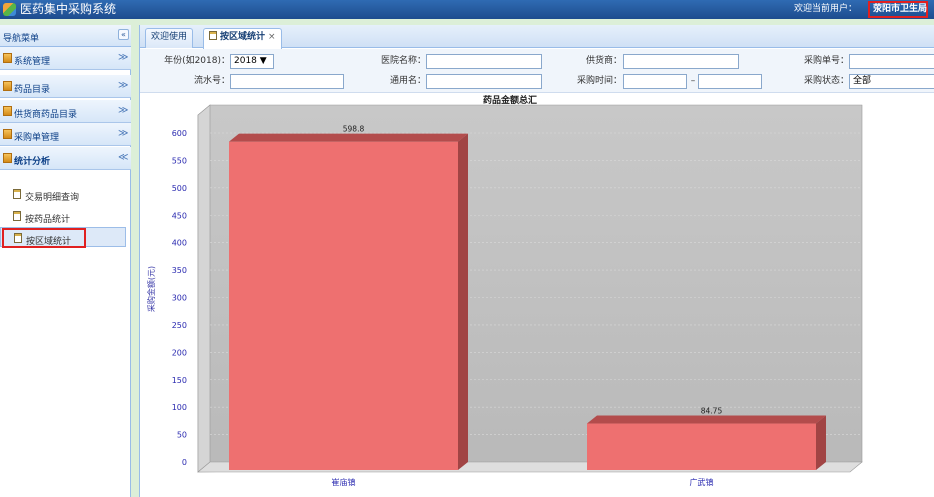  What do you see at coordinates (354, 129) in the screenshot?
I see `bar-value-label: 598.8` at bounding box center [354, 129].